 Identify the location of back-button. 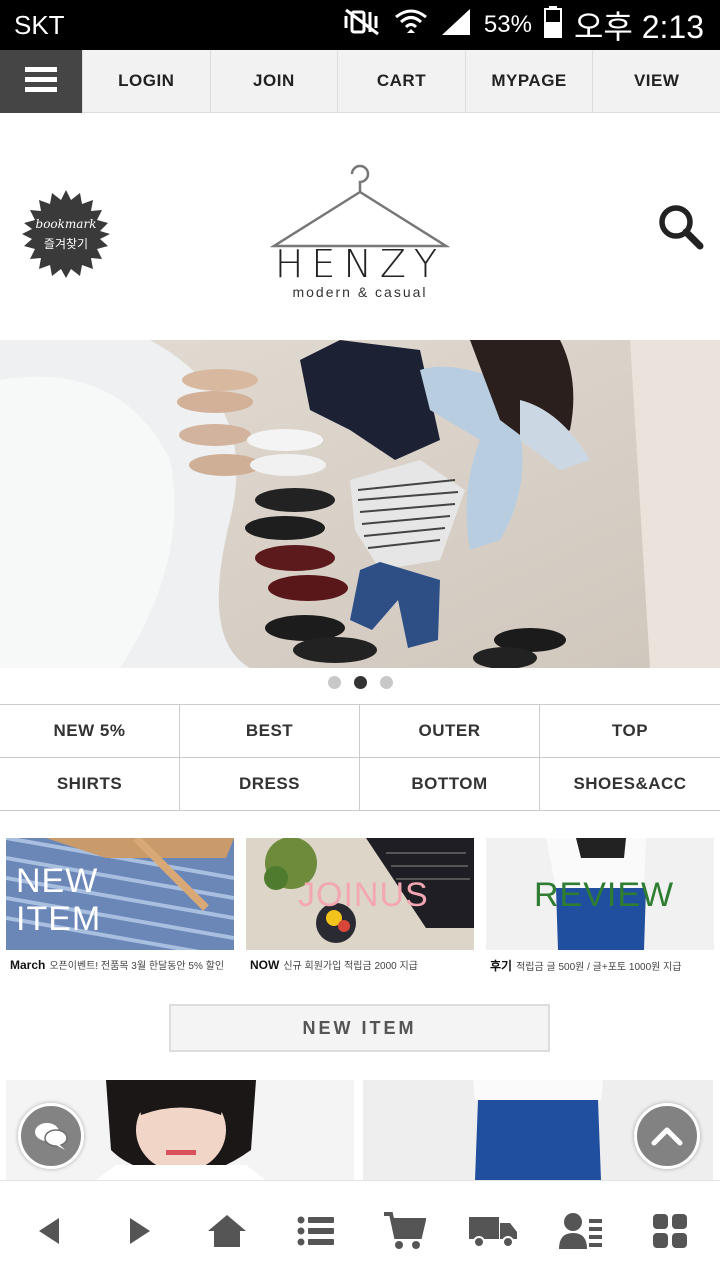
(50, 1231).